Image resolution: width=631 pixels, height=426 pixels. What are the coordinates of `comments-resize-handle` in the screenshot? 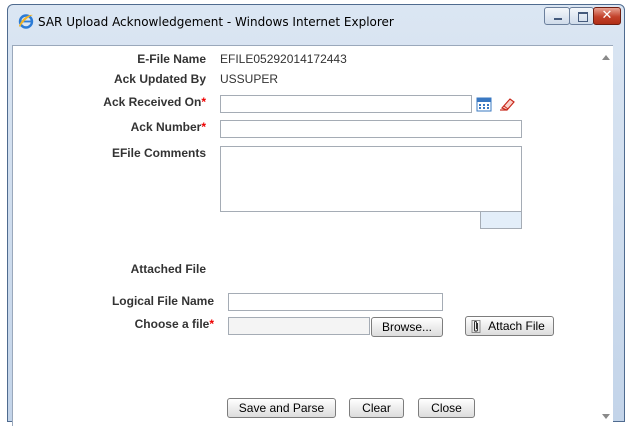 It's located at (501, 220).